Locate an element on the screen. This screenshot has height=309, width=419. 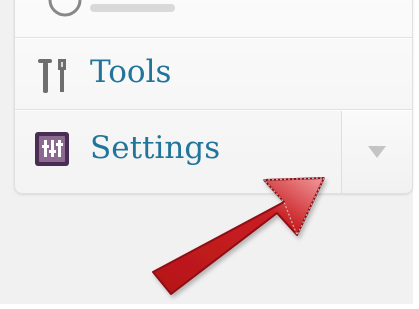
right-strip is located at coordinates (416, 154).